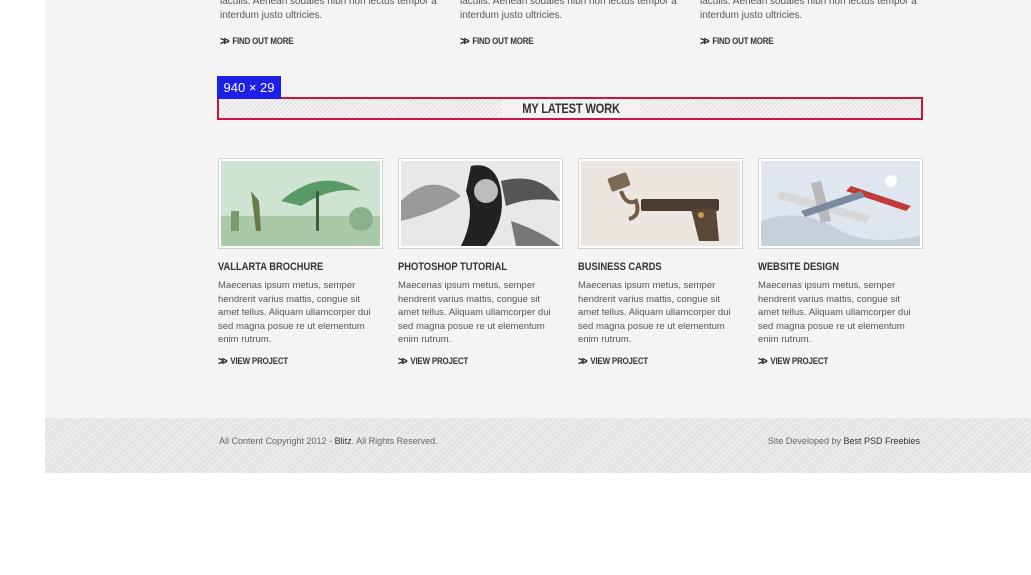 Image resolution: width=1031 pixels, height=575 pixels. I want to click on section-header-bar: MY LATEST WORK, so click(570, 108).